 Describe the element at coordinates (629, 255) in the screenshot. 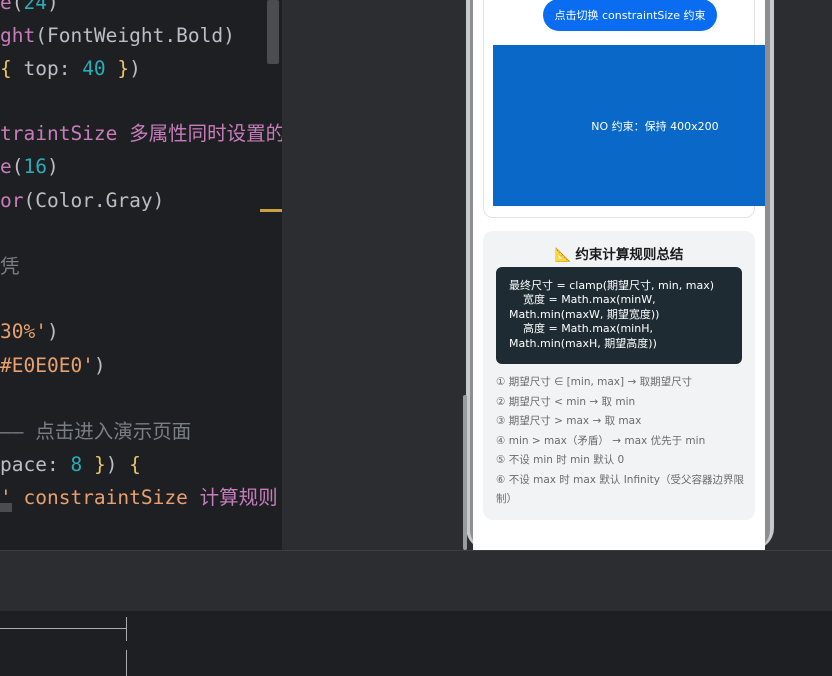

I see `rules-title-text: 约束计算规则总结` at that location.